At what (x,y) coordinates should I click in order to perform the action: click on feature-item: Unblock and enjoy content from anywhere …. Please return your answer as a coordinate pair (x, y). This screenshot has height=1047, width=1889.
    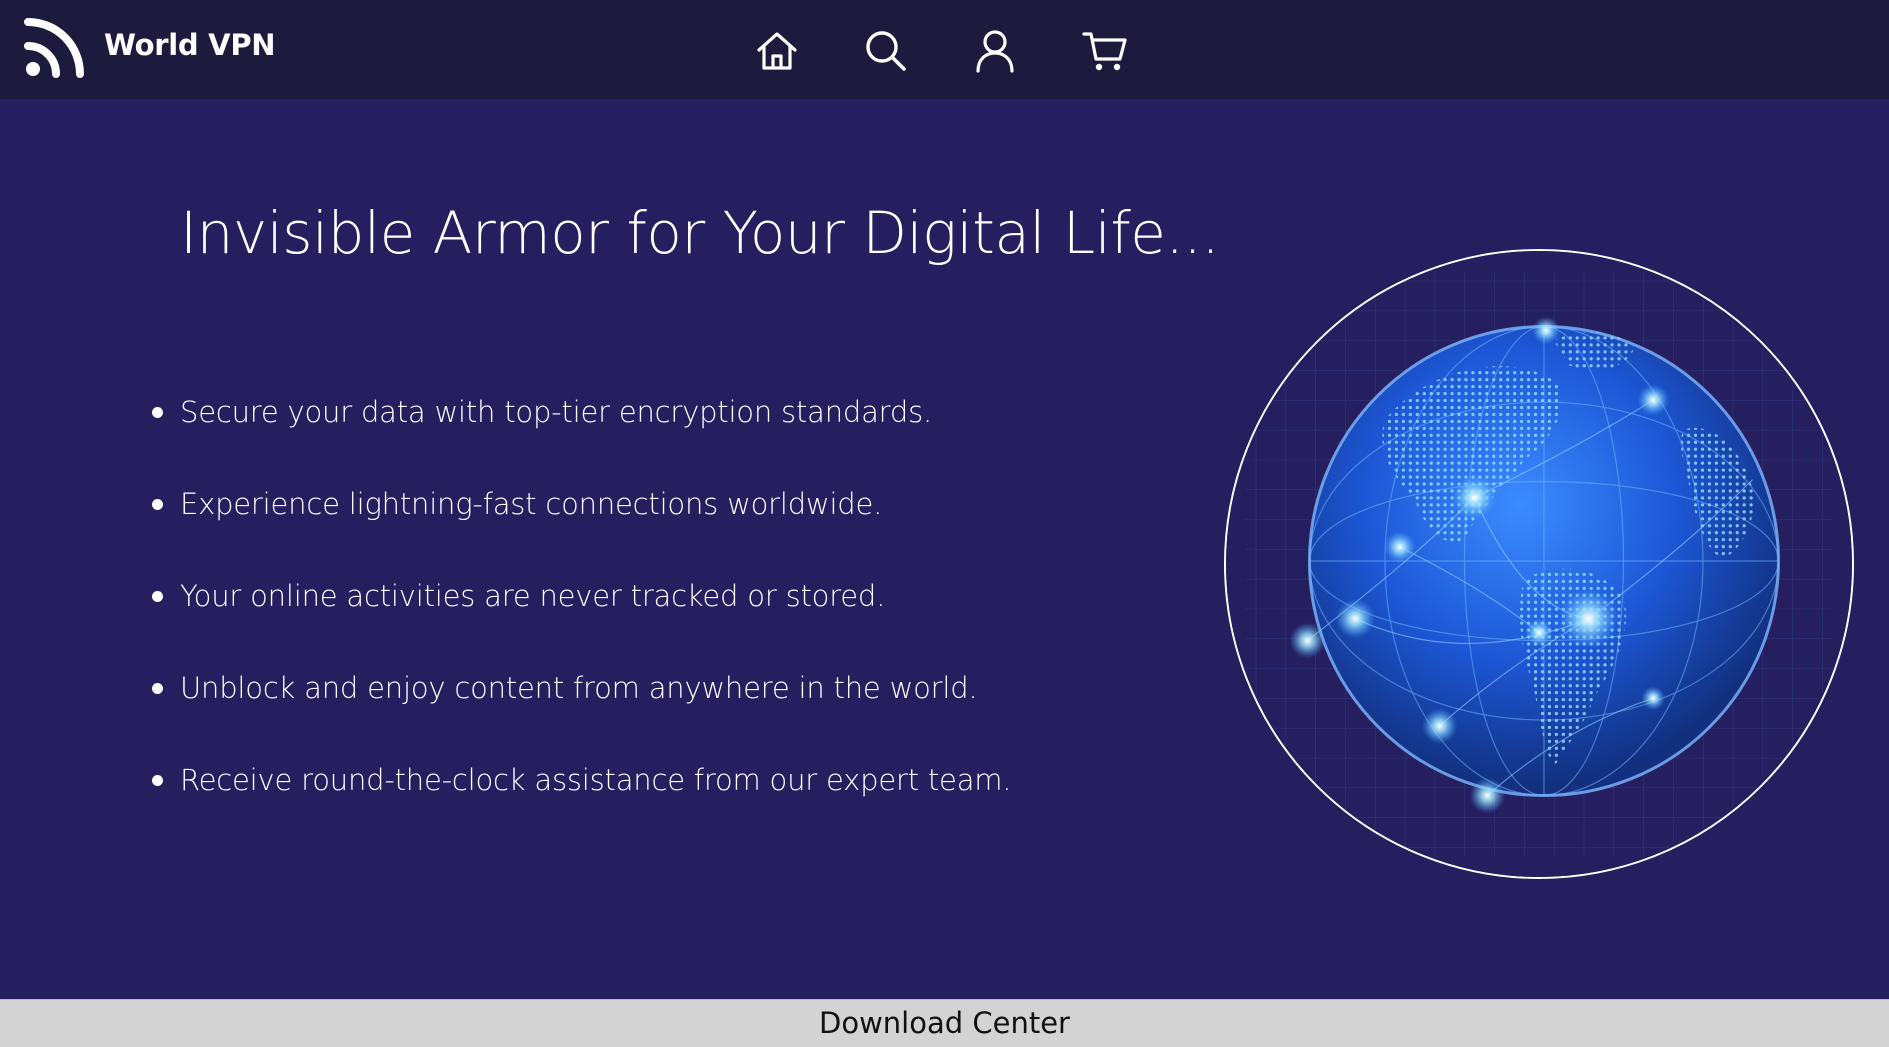
    Looking at the image, I should click on (581, 709).